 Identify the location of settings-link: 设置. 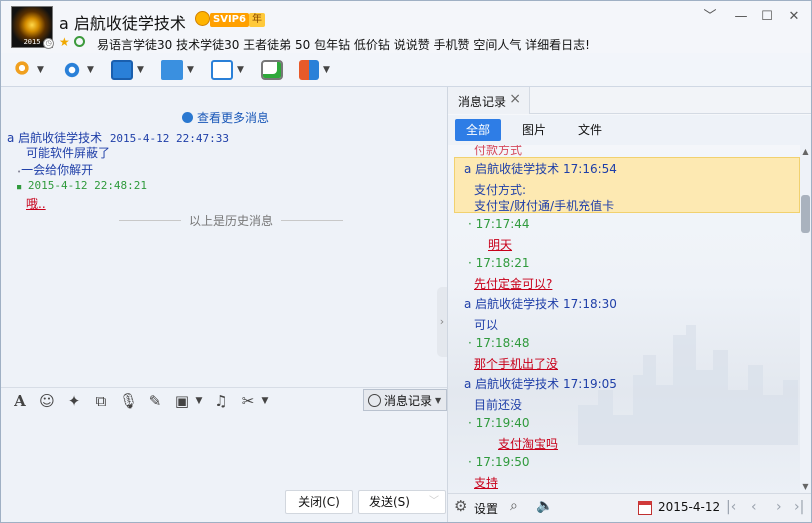
(486, 508).